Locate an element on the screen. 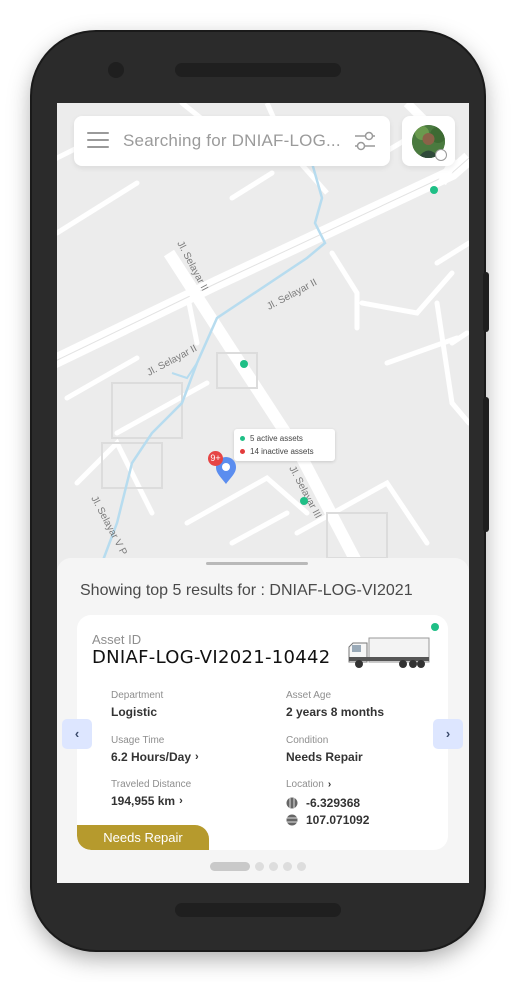 The height and width of the screenshot is (982, 520). profile-button is located at coordinates (428, 141).